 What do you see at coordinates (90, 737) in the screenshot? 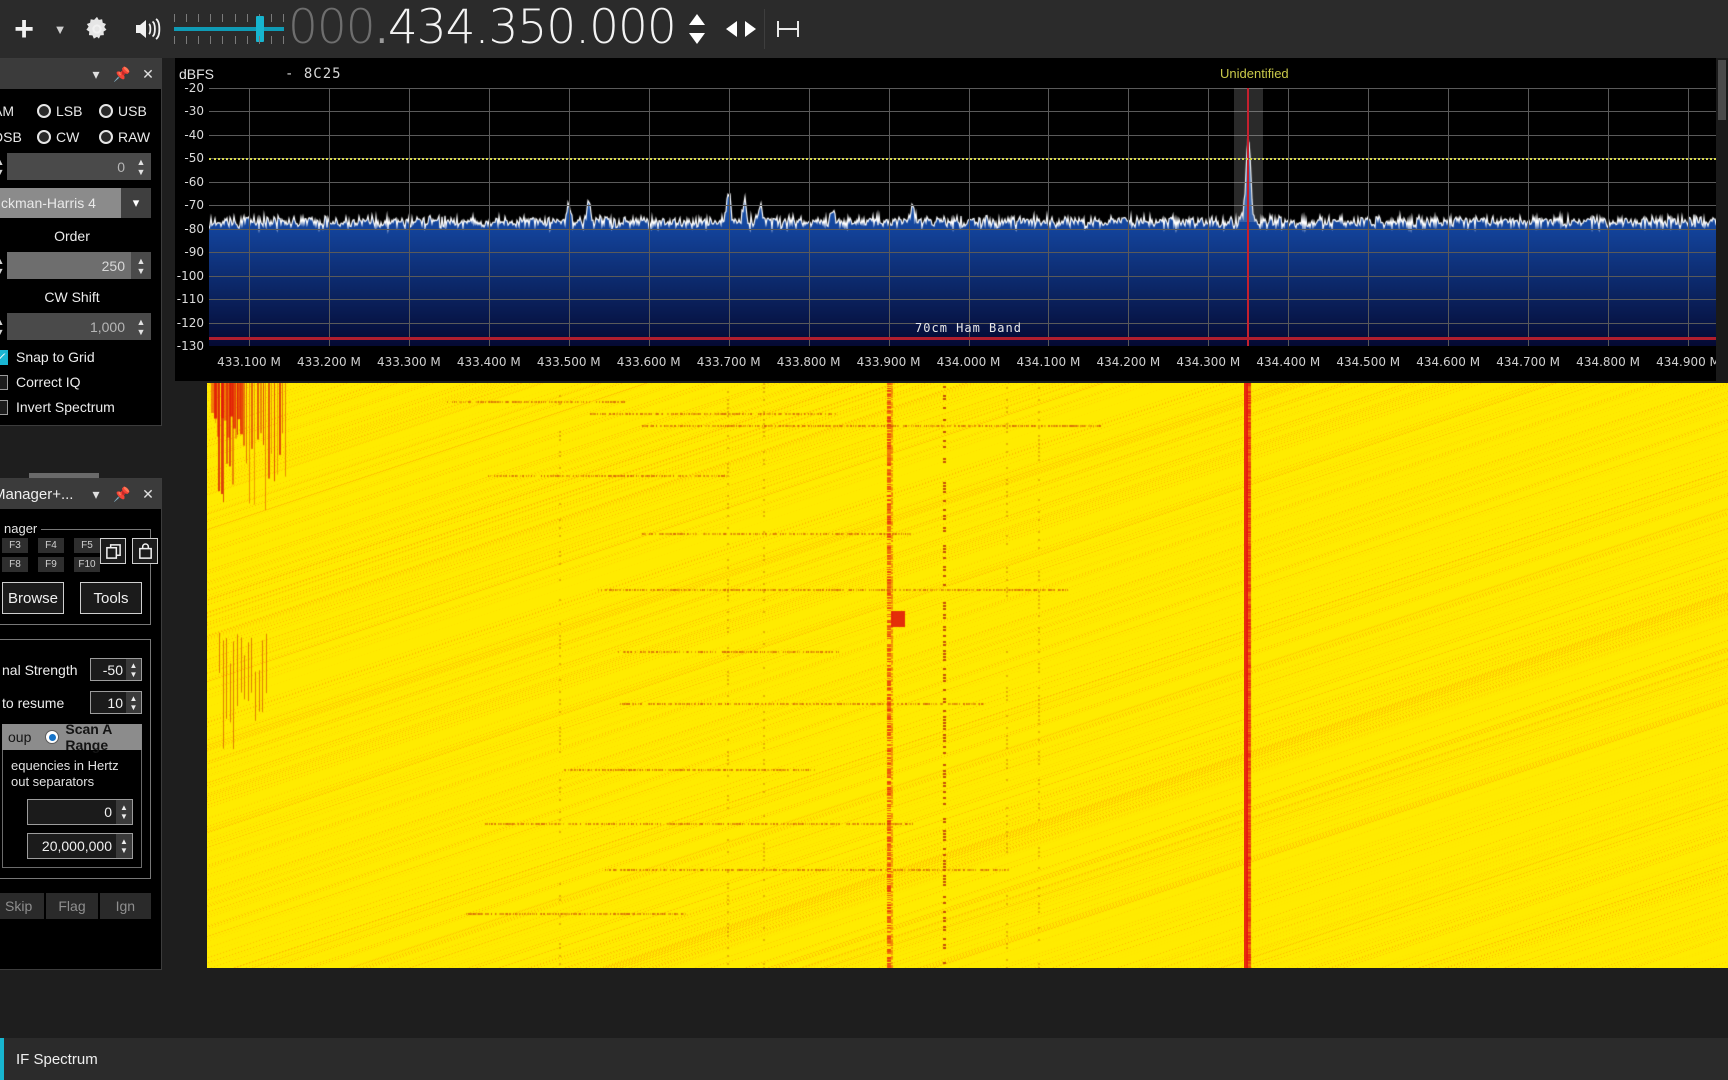
I see `scan-a-range-radio: Scan A Range` at bounding box center [90, 737].